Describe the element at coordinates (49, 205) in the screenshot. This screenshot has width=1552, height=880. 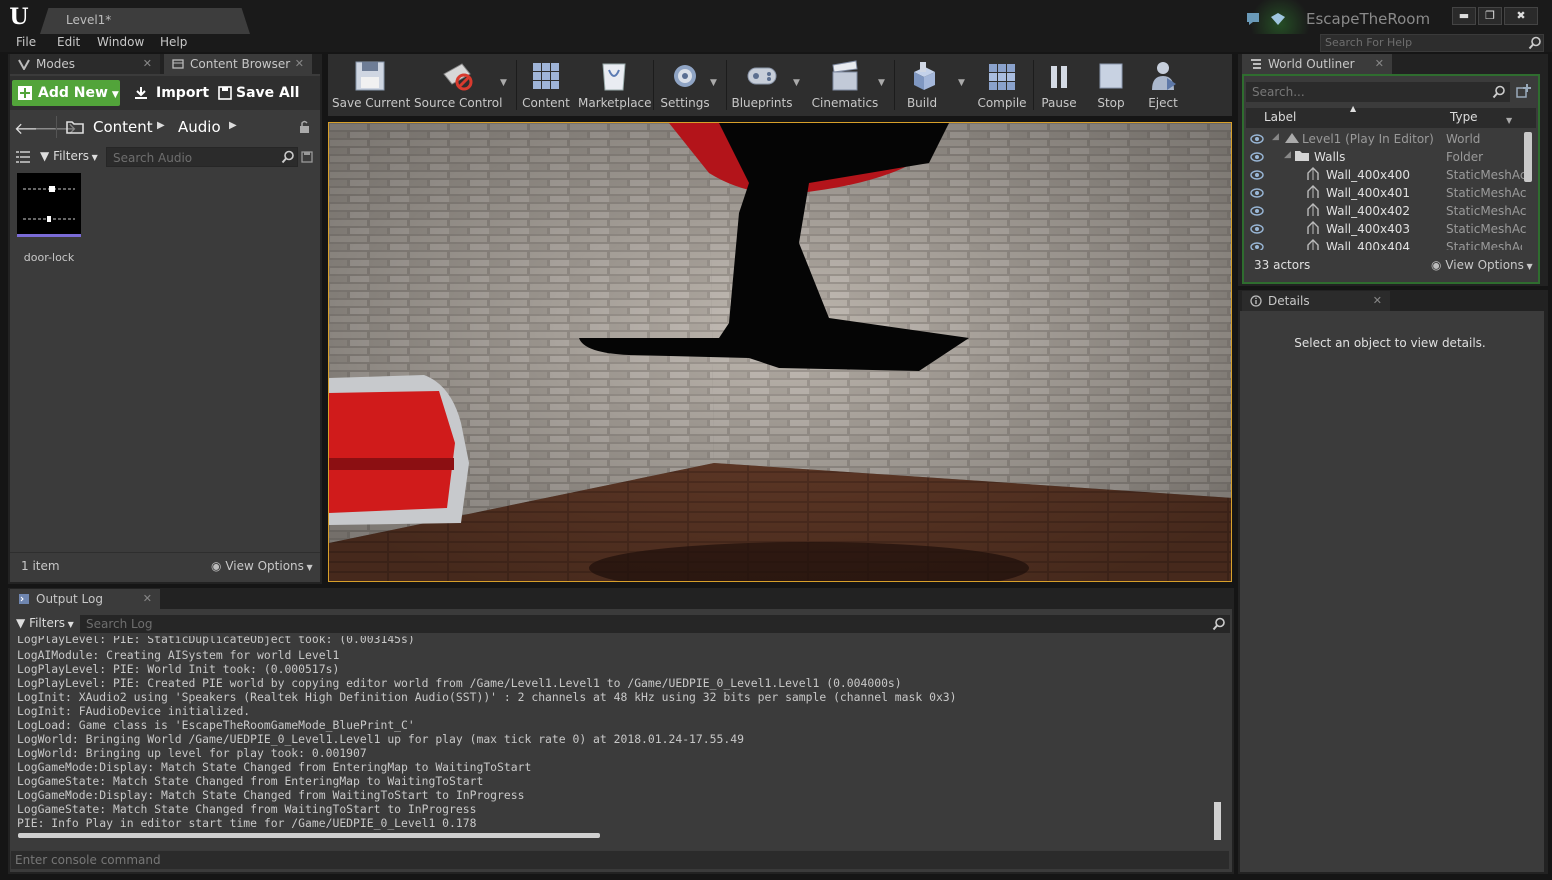
I see `sound-wave-asset-thumbnail` at that location.